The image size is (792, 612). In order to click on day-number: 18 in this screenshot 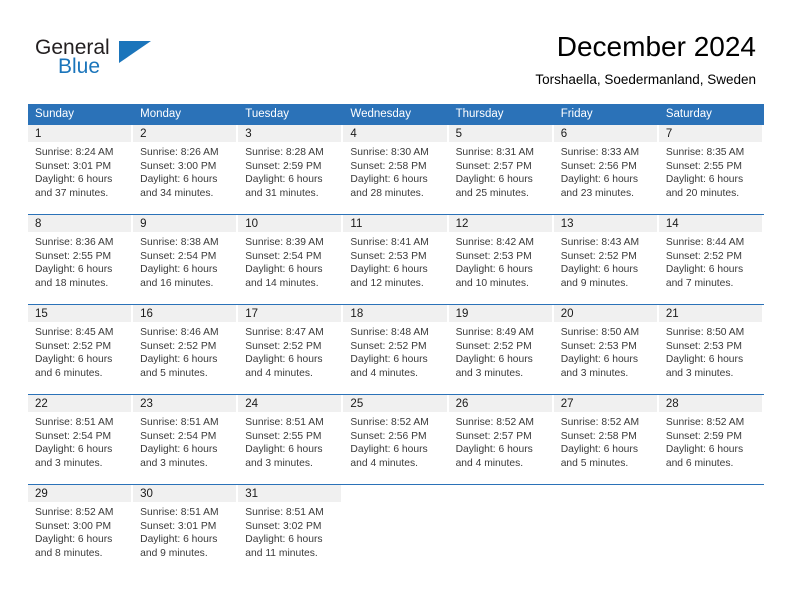, I will do `click(395, 313)`.